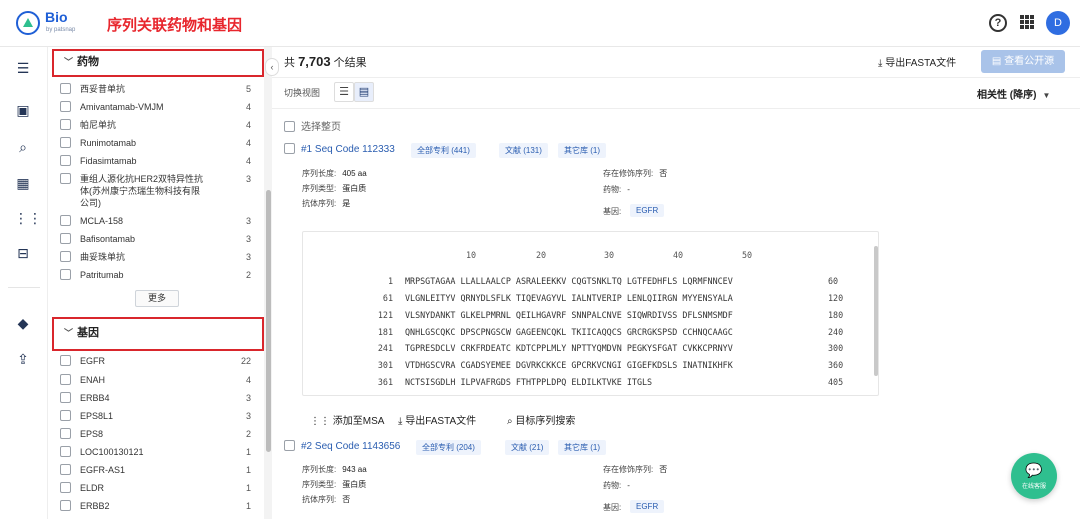 The width and height of the screenshot is (1080, 519). Describe the element at coordinates (95, 398) in the screenshot. I see `filter-item-label: ERBB4` at that location.